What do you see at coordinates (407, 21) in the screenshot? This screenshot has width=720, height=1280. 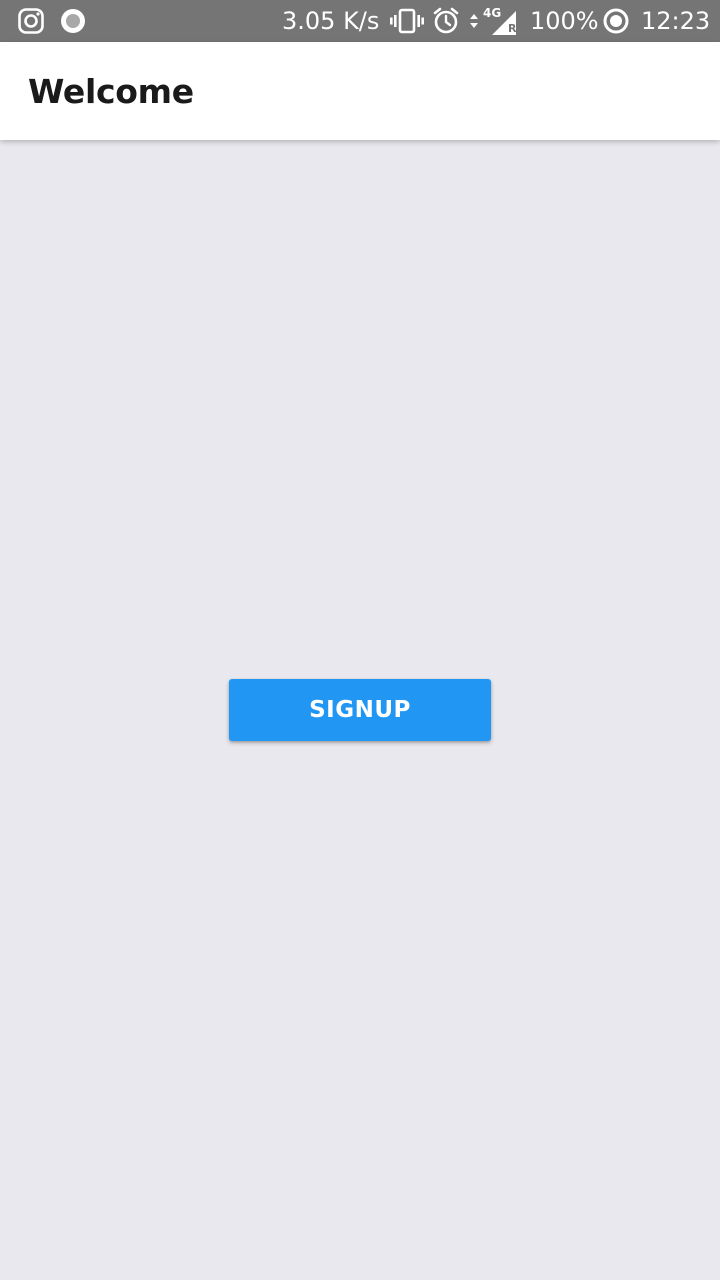 I see `vibrate-icon` at bounding box center [407, 21].